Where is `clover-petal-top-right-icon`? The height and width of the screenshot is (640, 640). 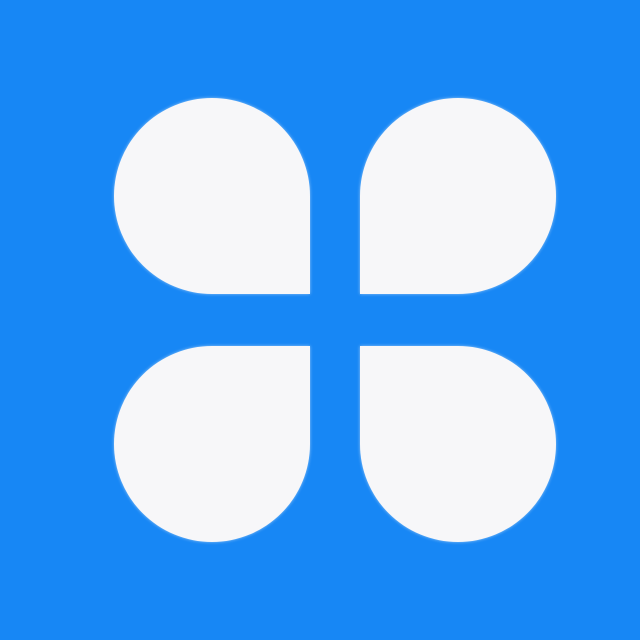
clover-petal-top-right-icon is located at coordinates (458, 196).